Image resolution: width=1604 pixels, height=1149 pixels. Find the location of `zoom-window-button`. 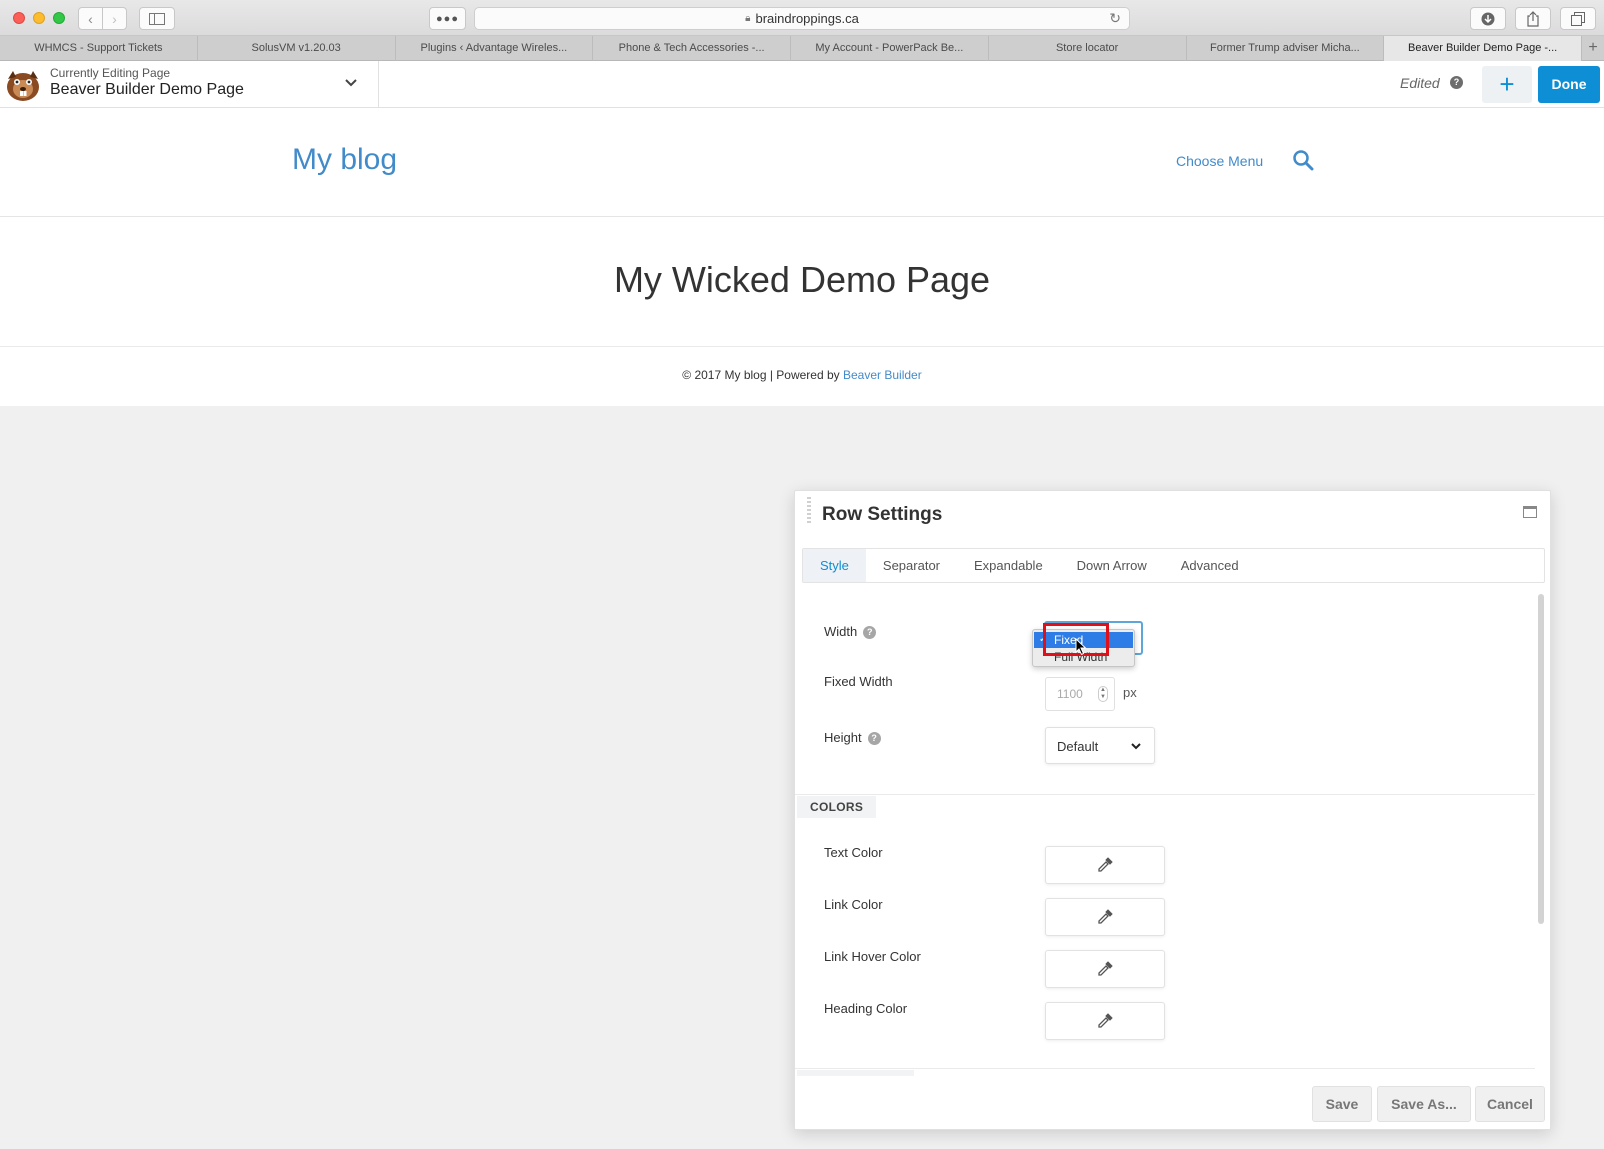

zoom-window-button is located at coordinates (59, 18).